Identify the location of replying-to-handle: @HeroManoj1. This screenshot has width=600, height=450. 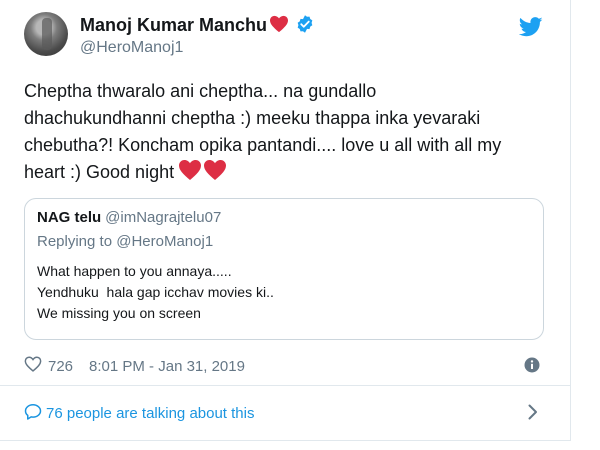
(164, 241).